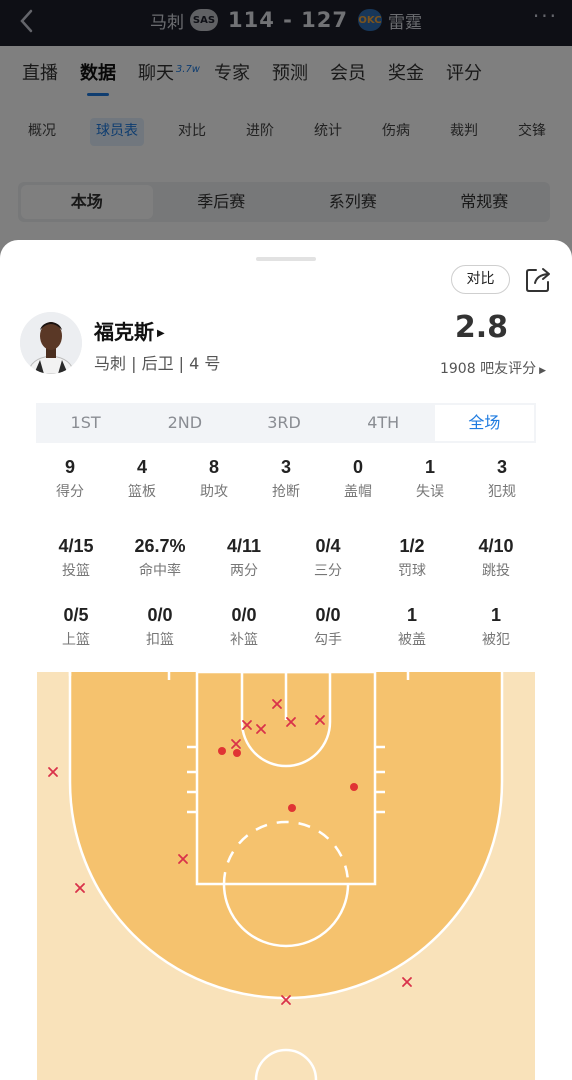 The image size is (572, 1080). I want to click on player-name: 福克斯 ▶, so click(129, 330).